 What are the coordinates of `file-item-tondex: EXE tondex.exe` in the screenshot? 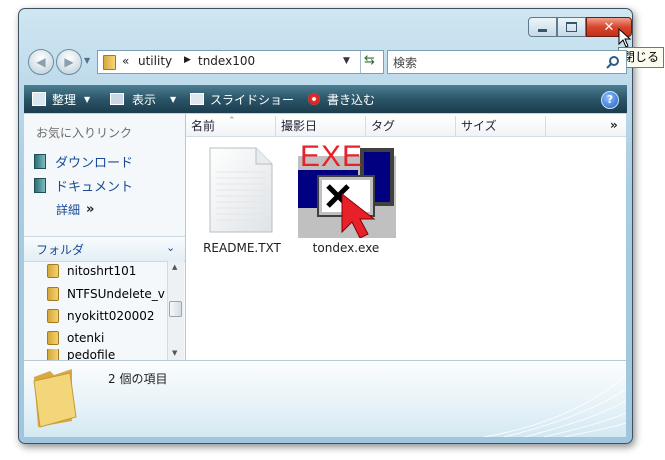 It's located at (346, 199).